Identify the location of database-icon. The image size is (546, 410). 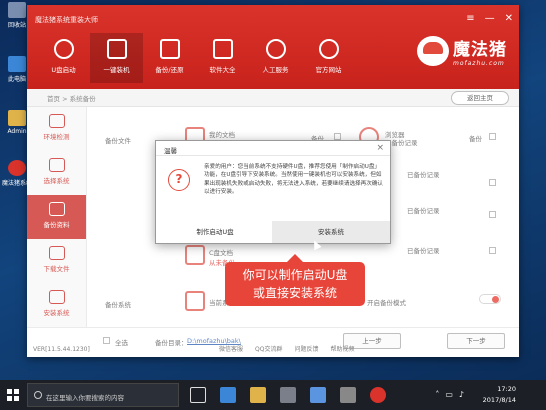
(169, 49).